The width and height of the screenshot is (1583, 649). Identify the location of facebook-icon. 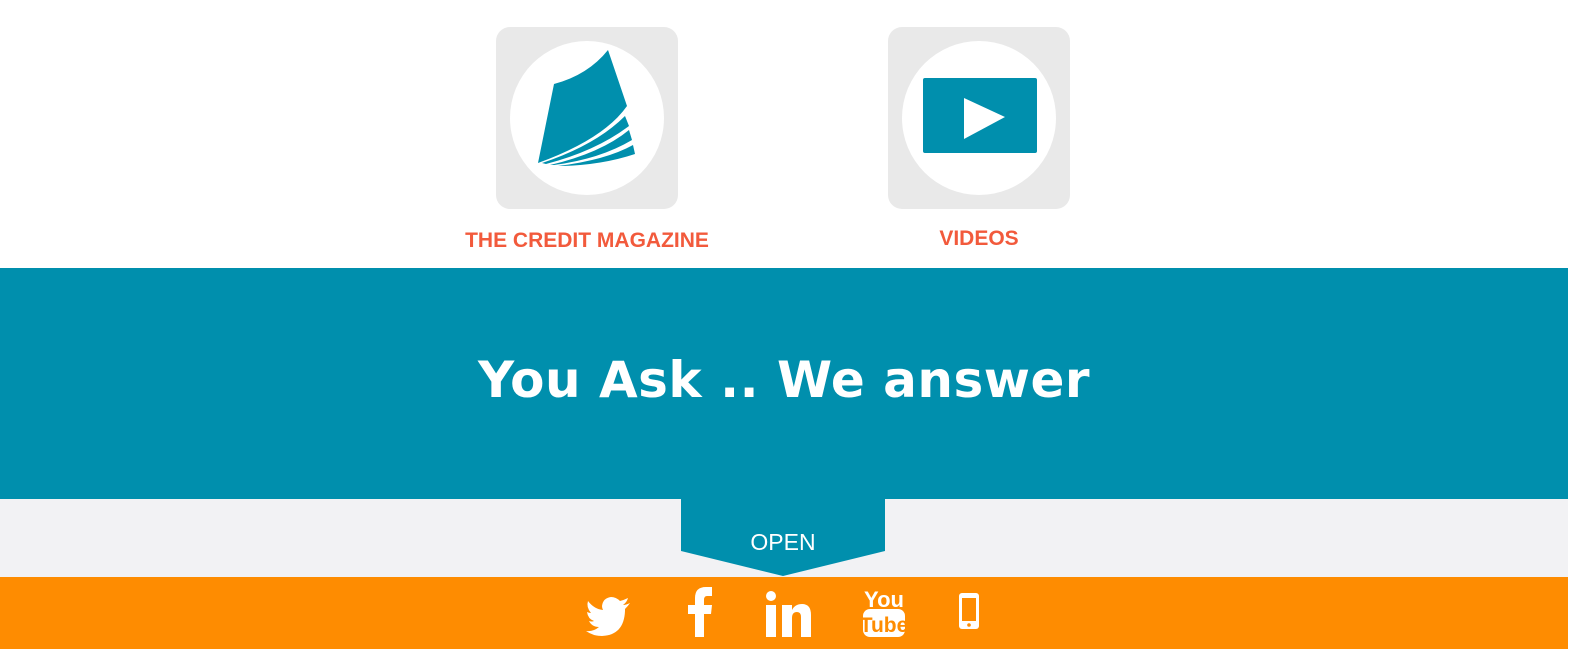
(700, 612).